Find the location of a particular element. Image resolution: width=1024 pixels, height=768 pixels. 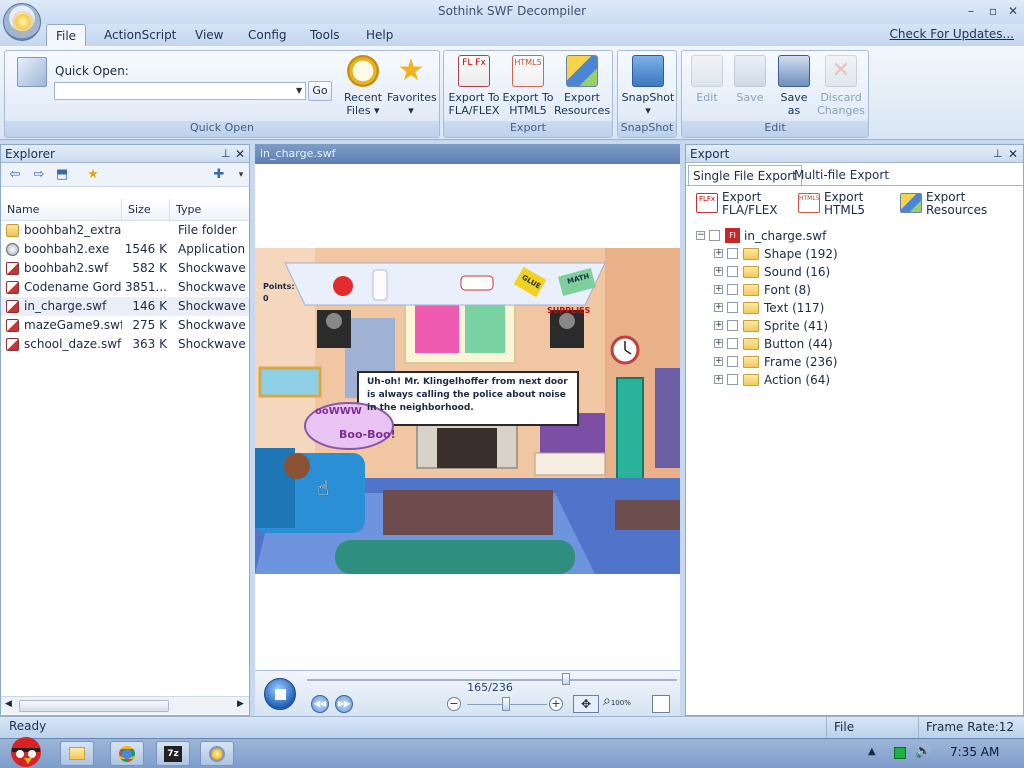

tree-item: + Button (44) is located at coordinates (864, 344).